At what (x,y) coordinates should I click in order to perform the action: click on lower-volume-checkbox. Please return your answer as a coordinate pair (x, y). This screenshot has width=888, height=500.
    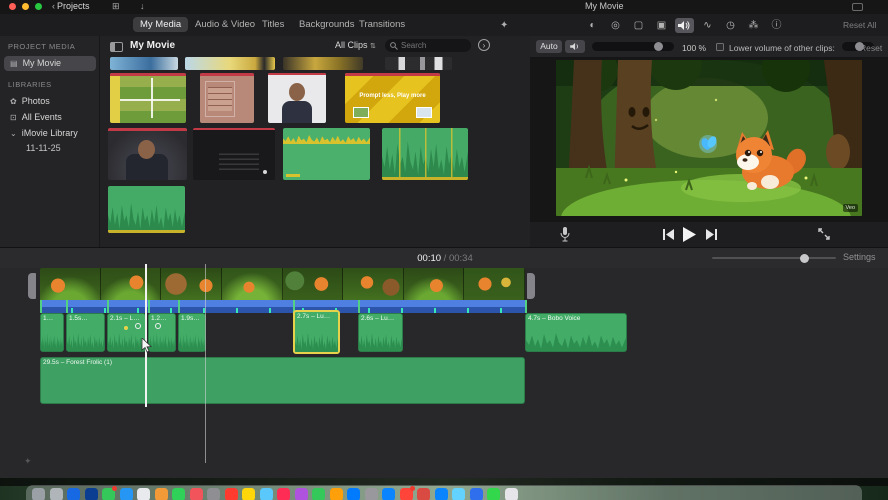
    Looking at the image, I should click on (720, 47).